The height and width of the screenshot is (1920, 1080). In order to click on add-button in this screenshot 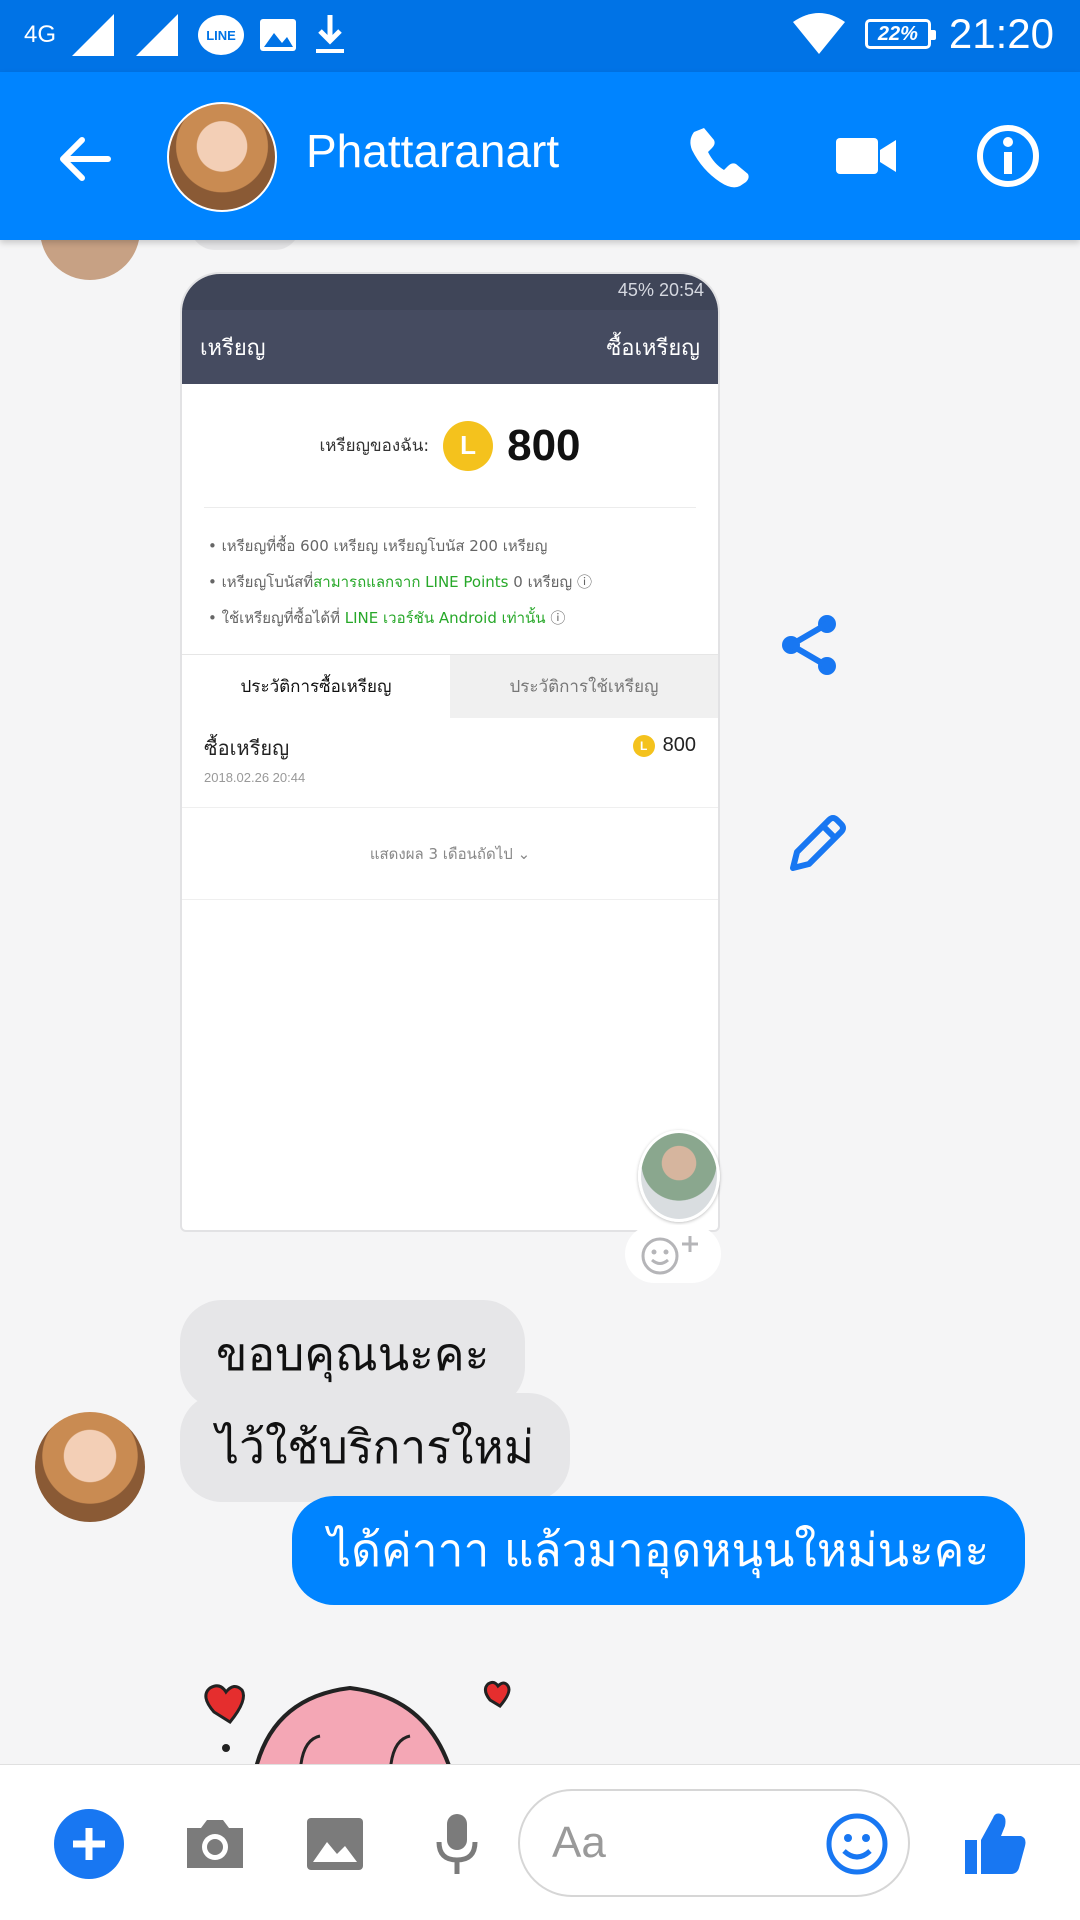, I will do `click(89, 1844)`.